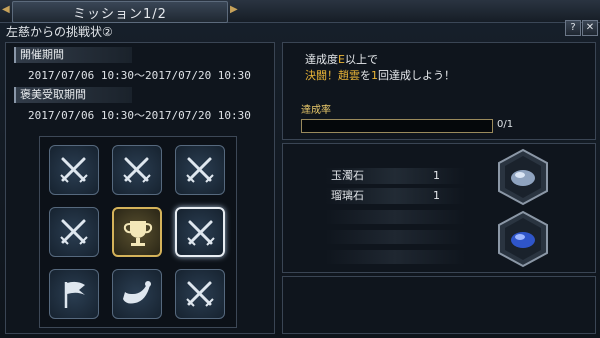 Image resolution: width=600 pixels, height=338 pixels. I want to click on orb-gray-blue-icon, so click(523, 178).